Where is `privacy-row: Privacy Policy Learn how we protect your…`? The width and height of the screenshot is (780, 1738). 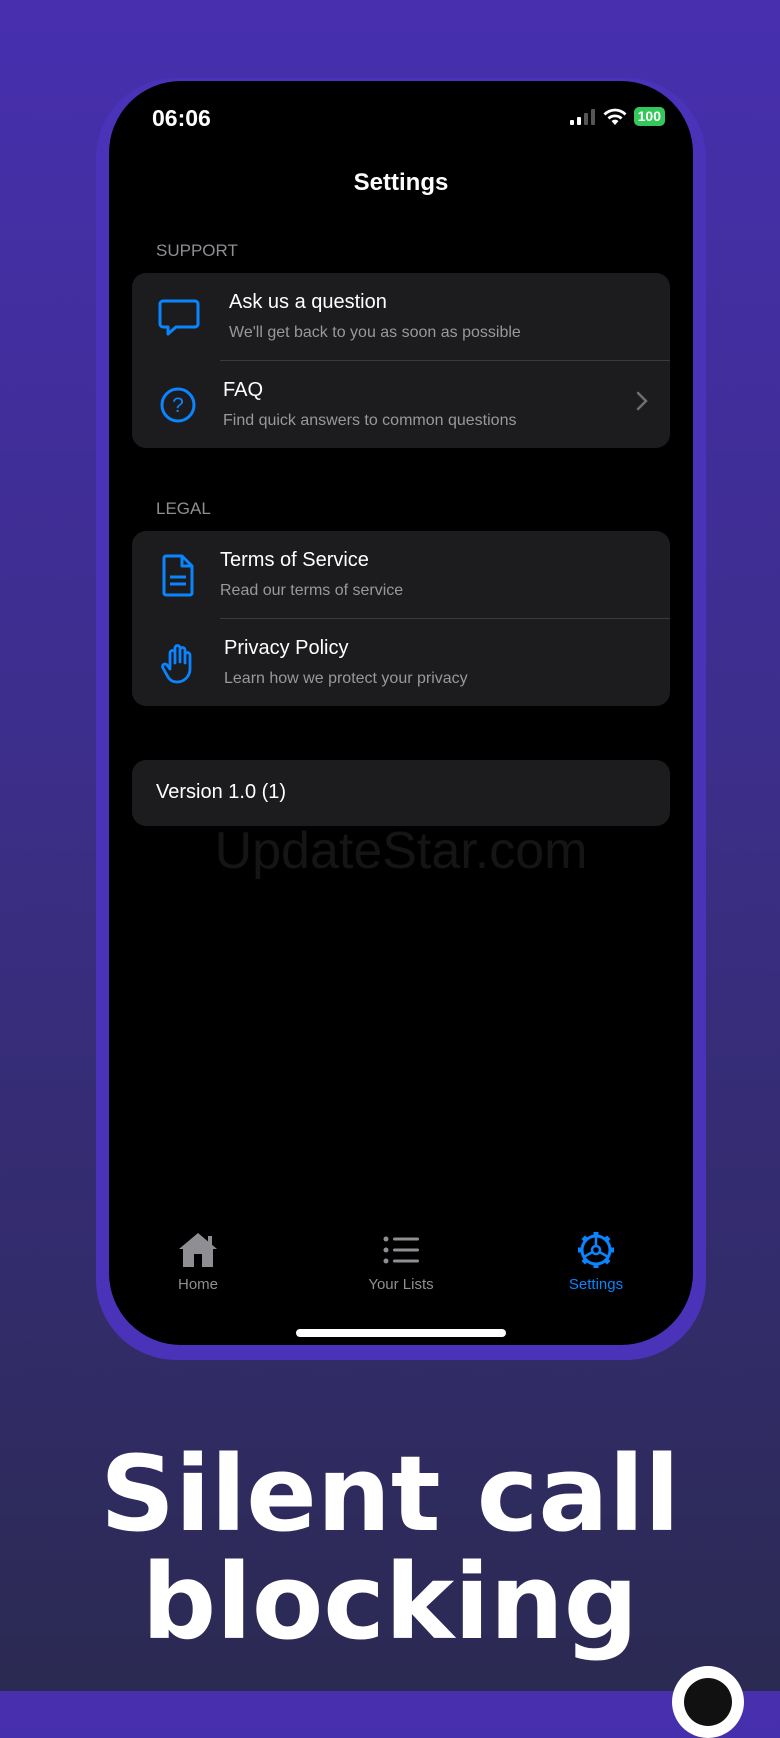 privacy-row: Privacy Policy Learn how we protect your… is located at coordinates (401, 662).